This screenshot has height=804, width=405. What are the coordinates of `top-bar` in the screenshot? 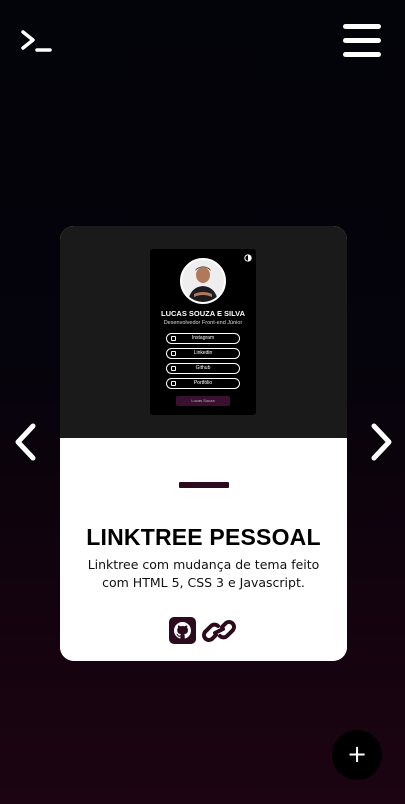 It's located at (202, 40).